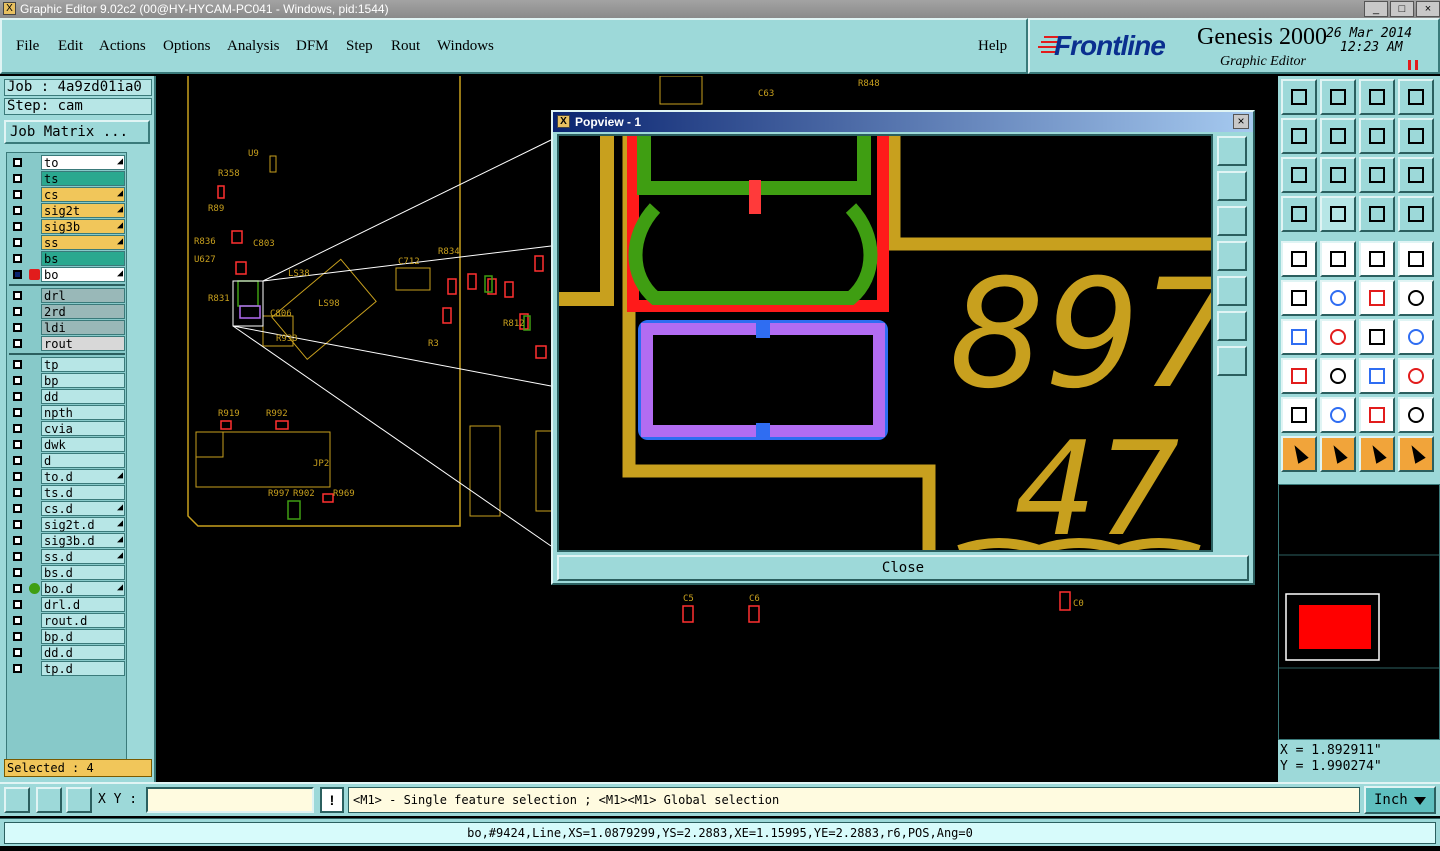  What do you see at coordinates (67, 508) in the screenshot?
I see `layer-row-cs-d: cs.d ◢` at bounding box center [67, 508].